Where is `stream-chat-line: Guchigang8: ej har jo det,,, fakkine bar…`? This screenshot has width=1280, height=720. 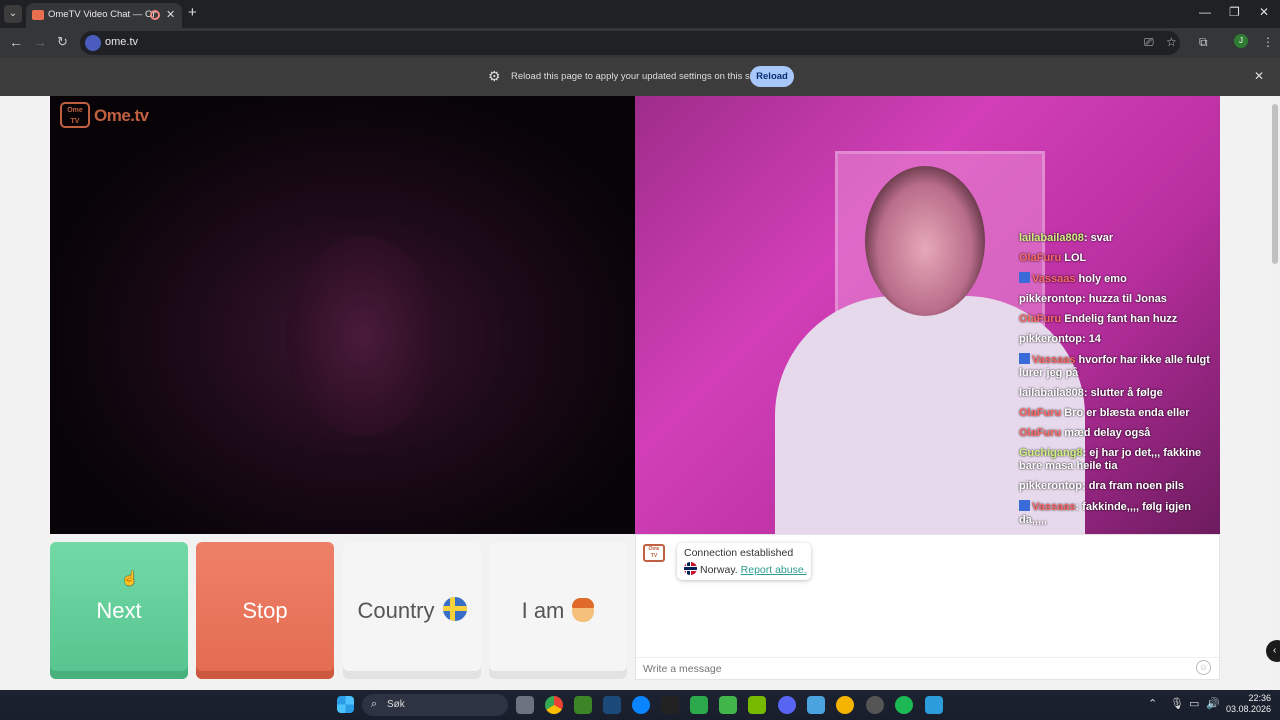 stream-chat-line: Guchigang8: ej har jo det,,, fakkine bar… is located at coordinates (1119, 460).